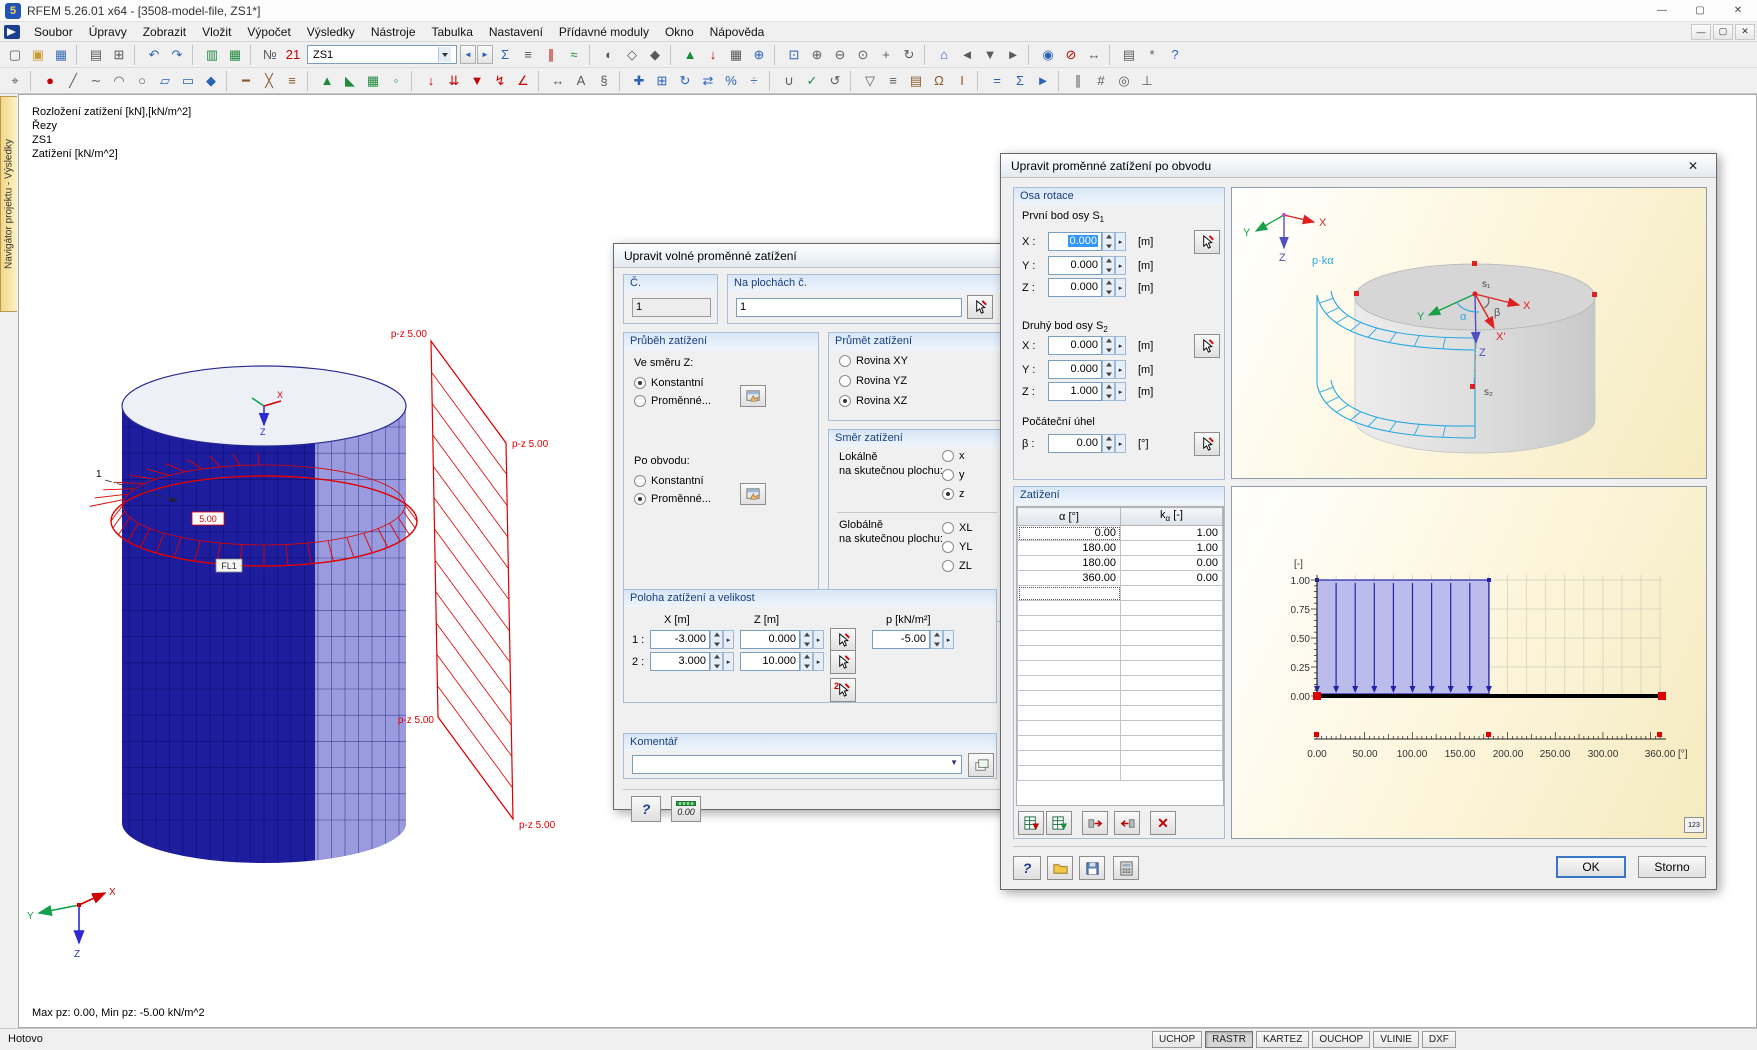 This screenshot has width=1757, height=1050. What do you see at coordinates (108, 32) in the screenshot?
I see `menu-item: Úpravy` at bounding box center [108, 32].